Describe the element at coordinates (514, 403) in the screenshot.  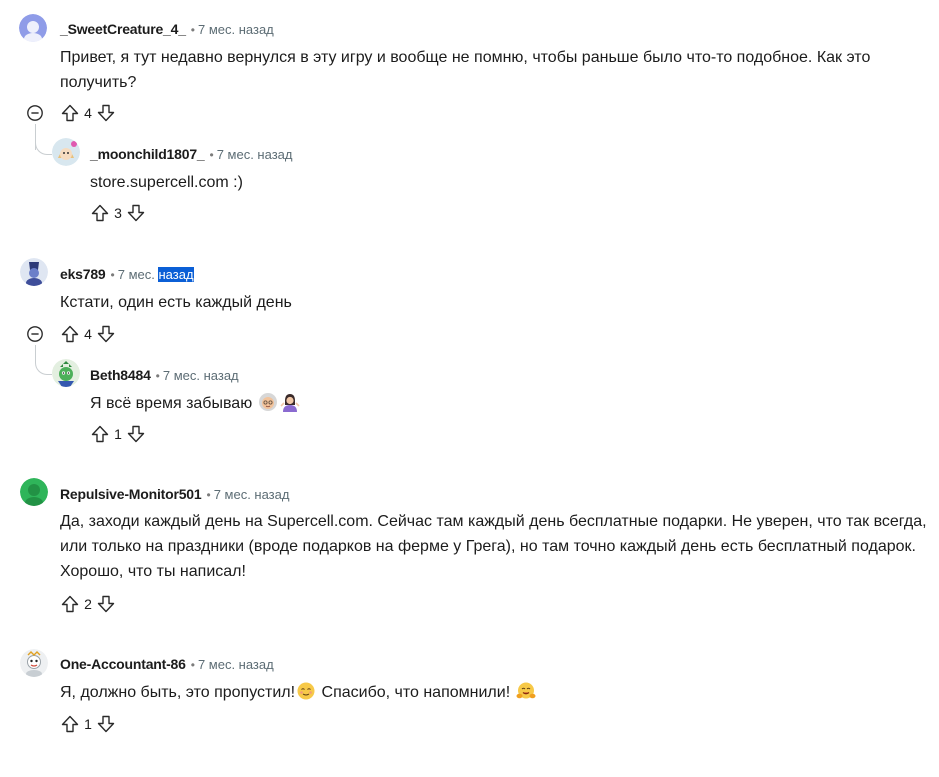
I see `comment-text: Я всё время забываю` at that location.